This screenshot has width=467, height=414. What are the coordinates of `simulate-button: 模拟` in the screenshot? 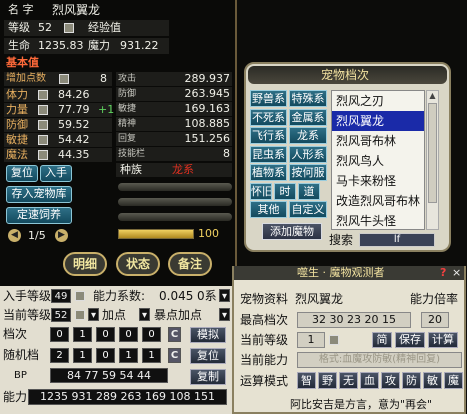 It's located at (208, 335).